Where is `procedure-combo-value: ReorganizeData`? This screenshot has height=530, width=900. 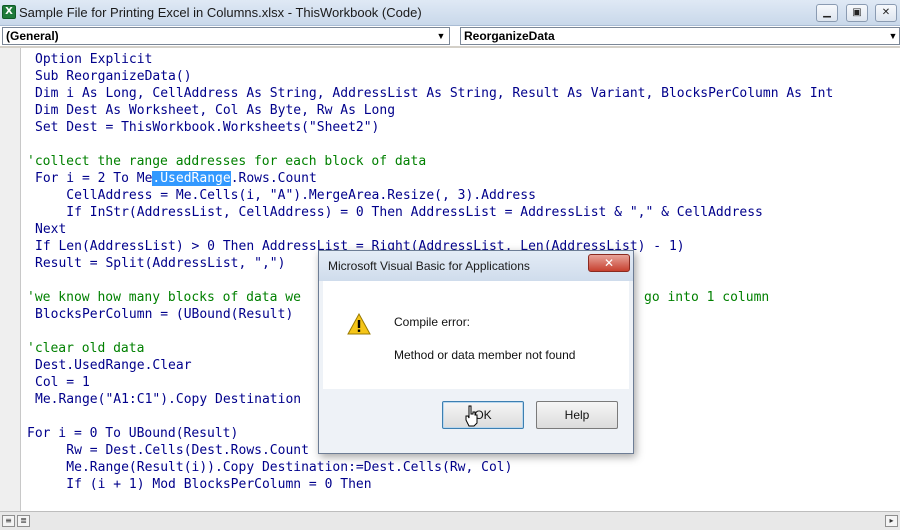 procedure-combo-value: ReorganizeData is located at coordinates (509, 36).